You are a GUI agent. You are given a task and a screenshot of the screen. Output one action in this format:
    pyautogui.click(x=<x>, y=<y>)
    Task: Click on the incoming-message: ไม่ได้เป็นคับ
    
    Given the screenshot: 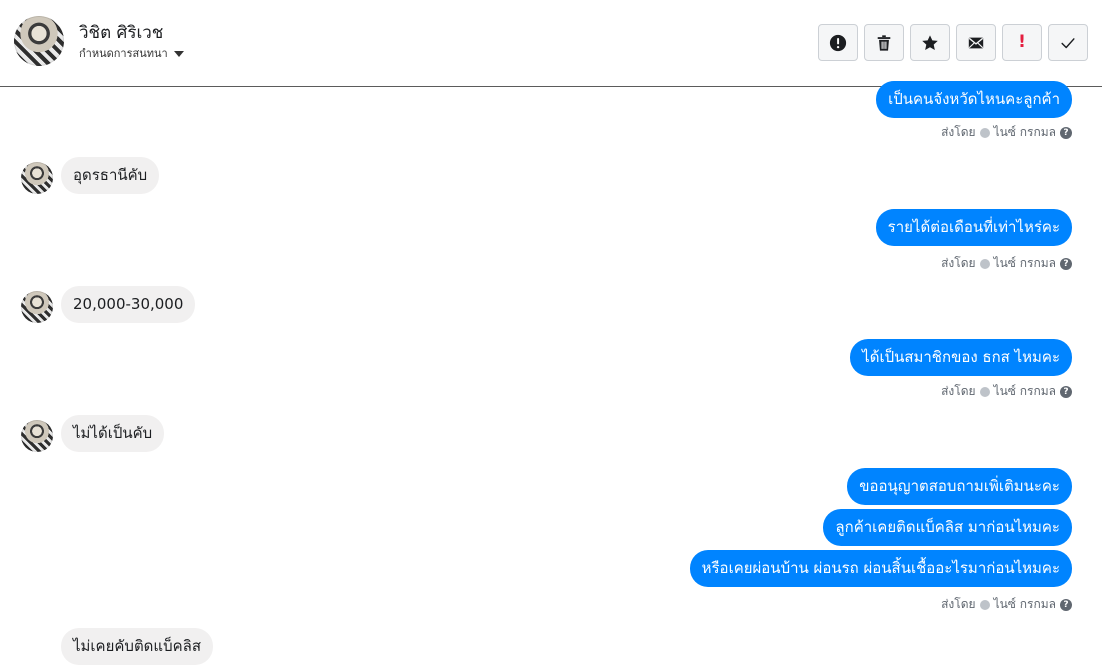 What is the action you would take?
    pyautogui.click(x=113, y=433)
    